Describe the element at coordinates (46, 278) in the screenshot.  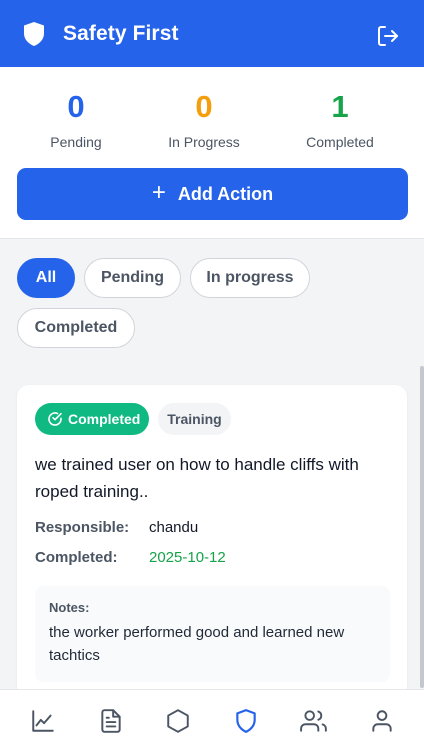
I see `filter-all: All` at that location.